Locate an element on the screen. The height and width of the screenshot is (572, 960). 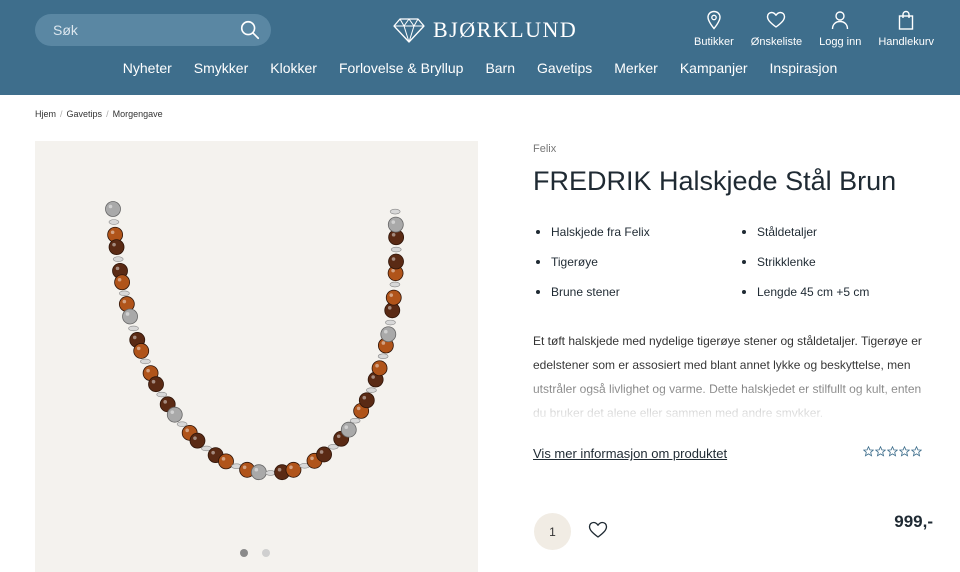
wishlist-button: Ønskeliste is located at coordinates (776, 29).